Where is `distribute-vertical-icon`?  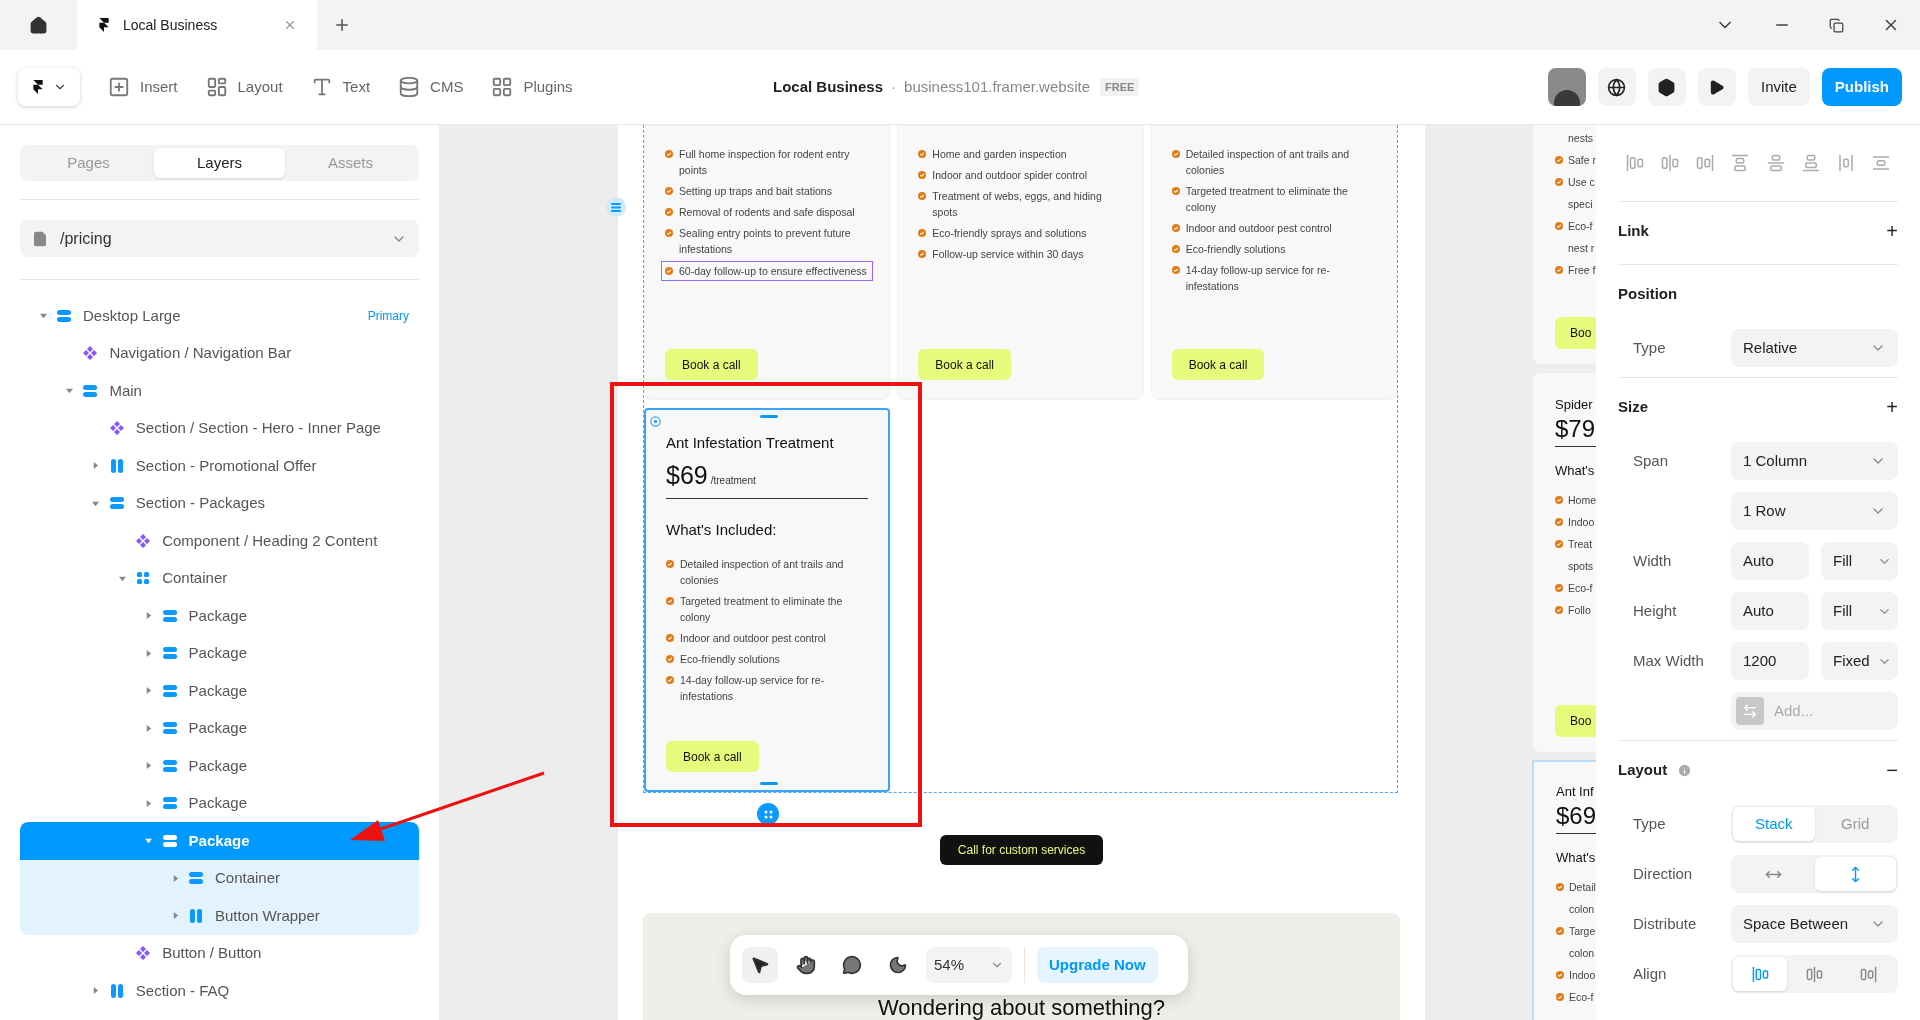 distribute-vertical-icon is located at coordinates (1881, 163).